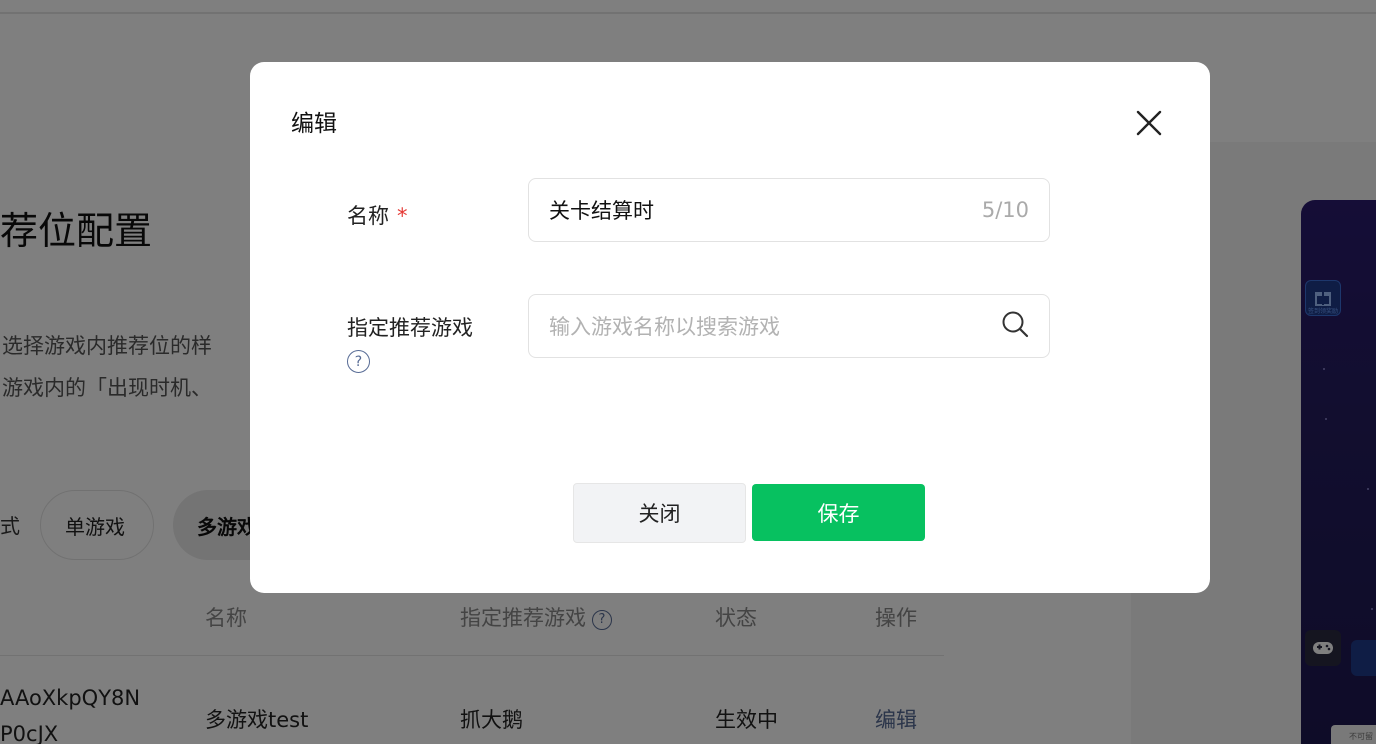  Describe the element at coordinates (838, 512) in the screenshot. I see `save-button: 保存` at that location.